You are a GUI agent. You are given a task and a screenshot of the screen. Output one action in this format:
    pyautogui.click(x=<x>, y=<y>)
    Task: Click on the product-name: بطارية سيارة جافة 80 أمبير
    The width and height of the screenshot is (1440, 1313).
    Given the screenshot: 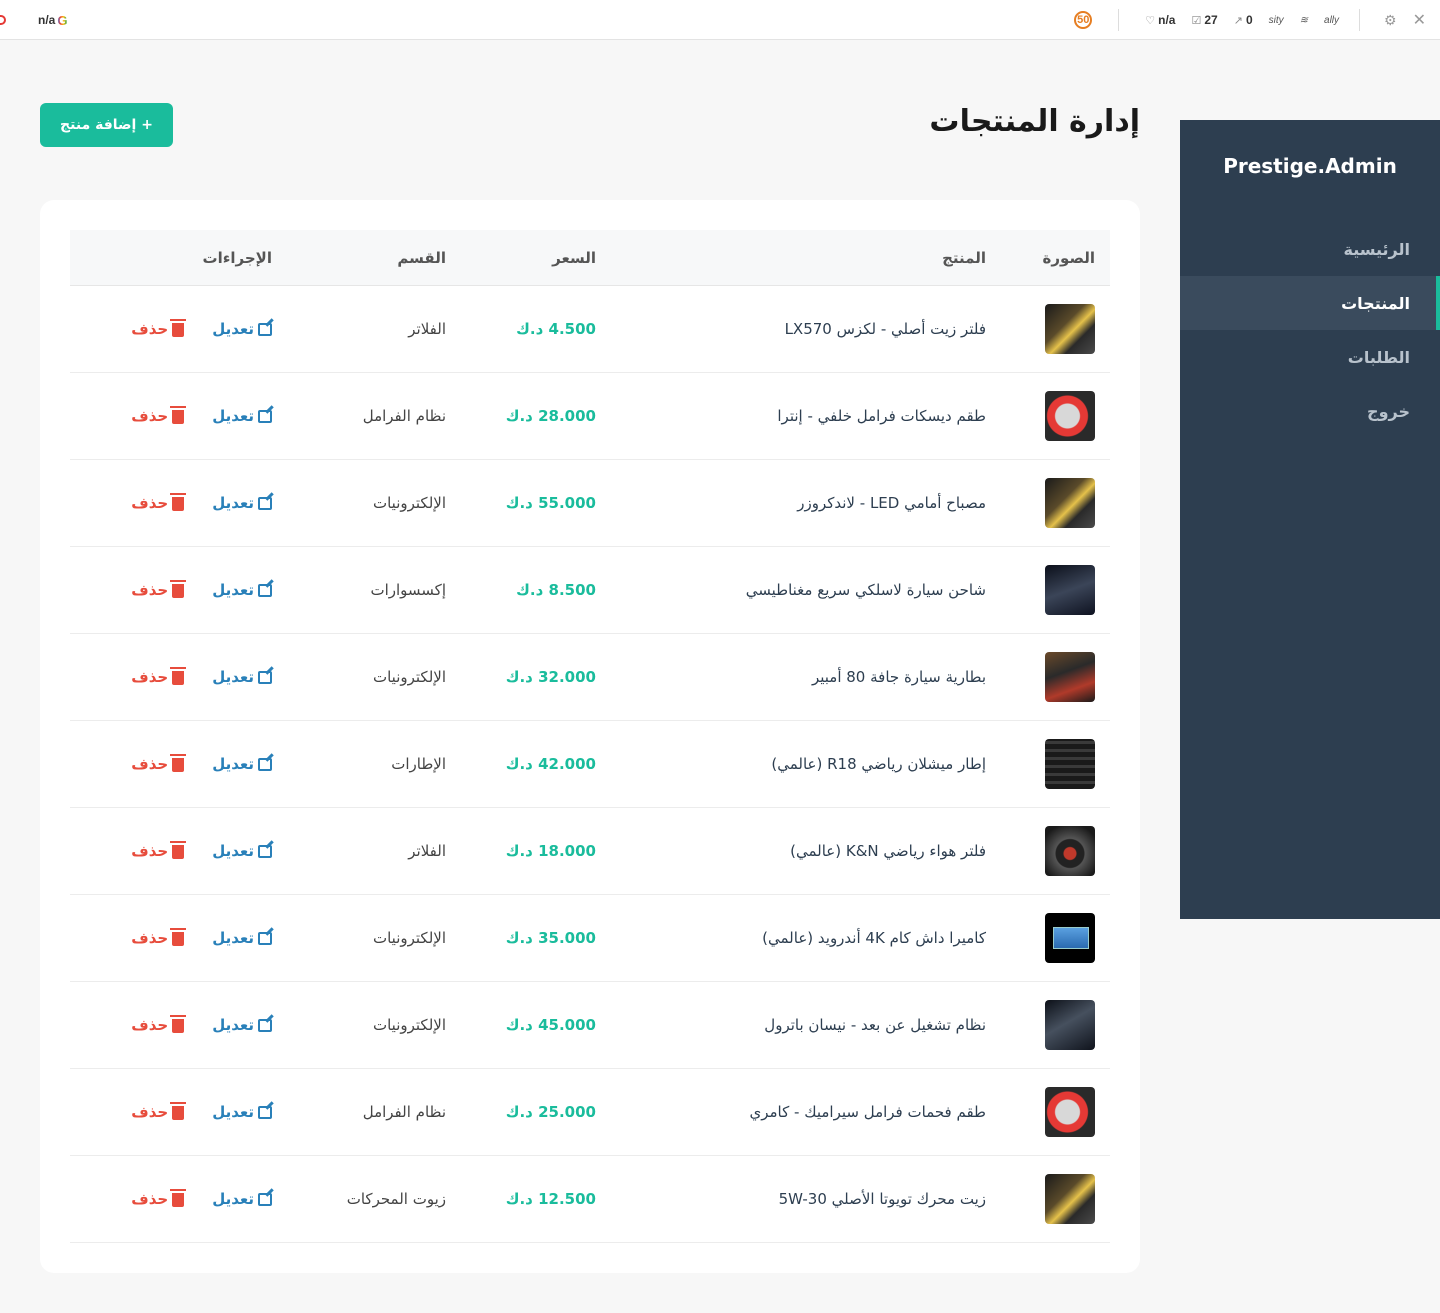 What is the action you would take?
    pyautogui.click(x=898, y=677)
    